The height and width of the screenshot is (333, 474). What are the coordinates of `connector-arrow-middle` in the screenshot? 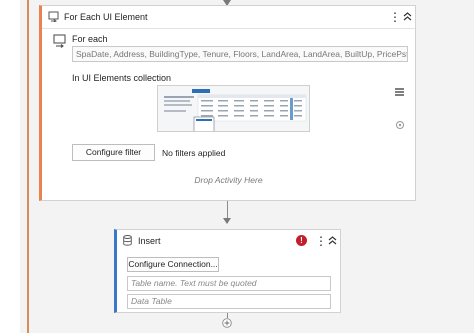 It's located at (227, 221).